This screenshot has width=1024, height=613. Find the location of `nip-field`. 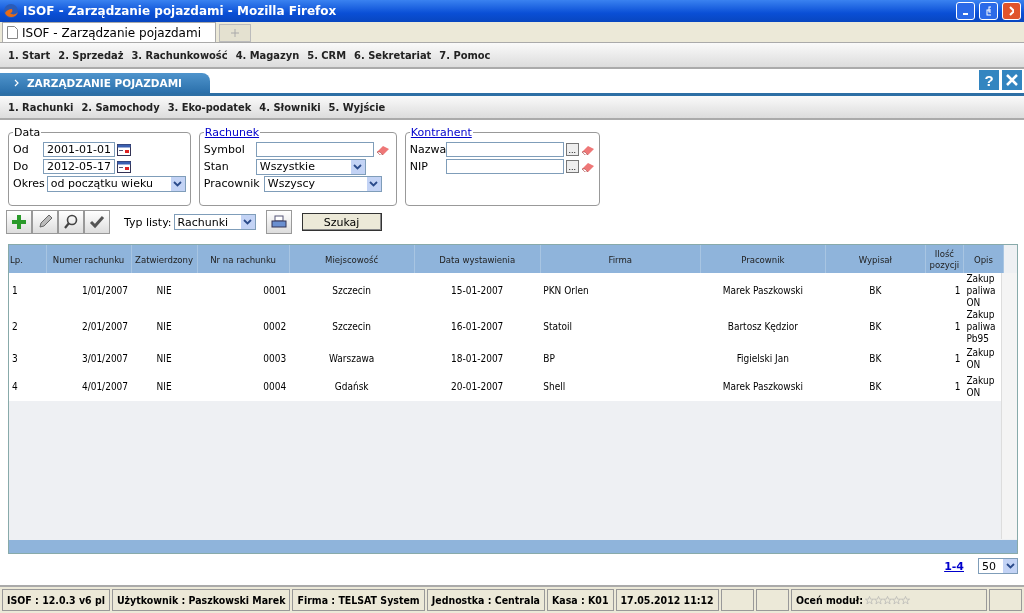

nip-field is located at coordinates (504, 166).